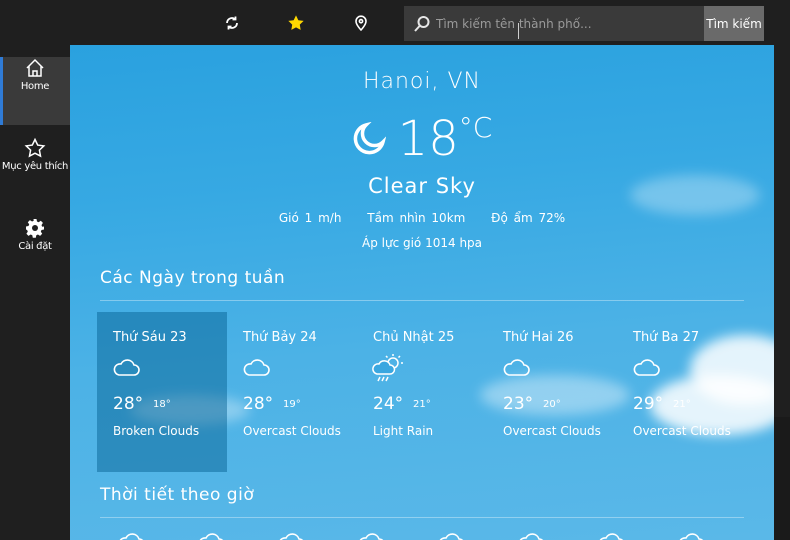 The image size is (790, 540). Describe the element at coordinates (422, 392) in the screenshot. I see `day-card: Chủ Nhật 25 24° 21° Light Rain` at that location.